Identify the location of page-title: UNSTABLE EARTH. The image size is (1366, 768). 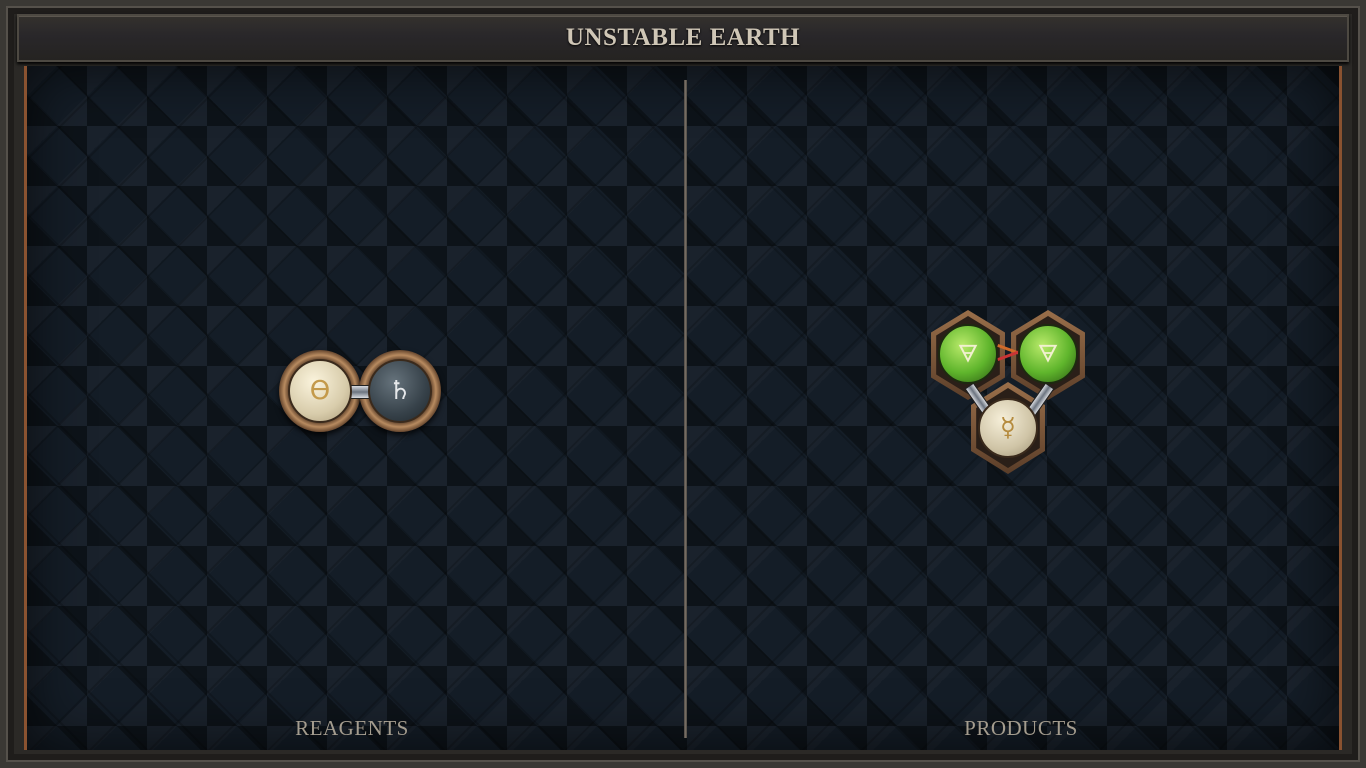
(683, 37).